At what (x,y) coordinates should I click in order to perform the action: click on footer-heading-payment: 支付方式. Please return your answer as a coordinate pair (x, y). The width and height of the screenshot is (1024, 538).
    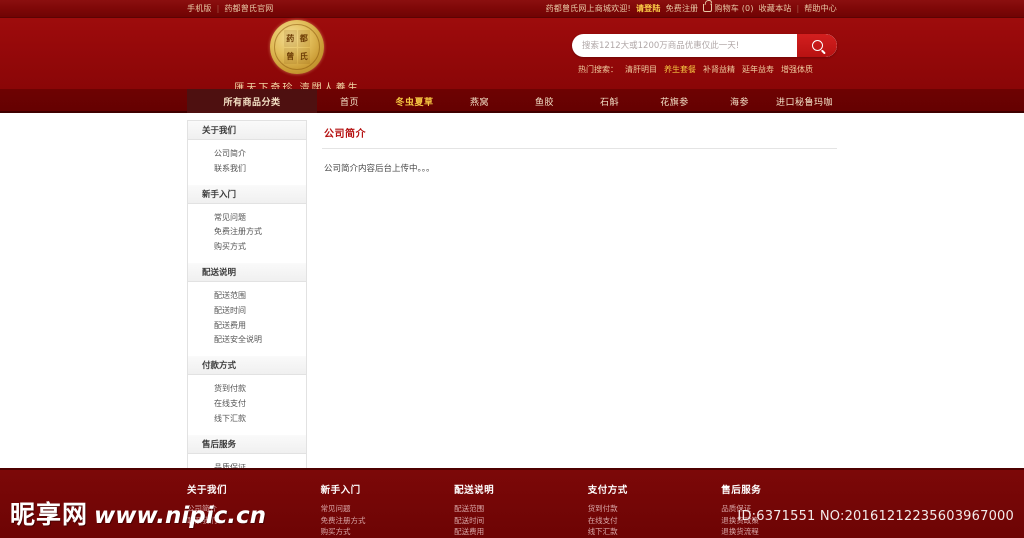
    Looking at the image, I should click on (607, 490).